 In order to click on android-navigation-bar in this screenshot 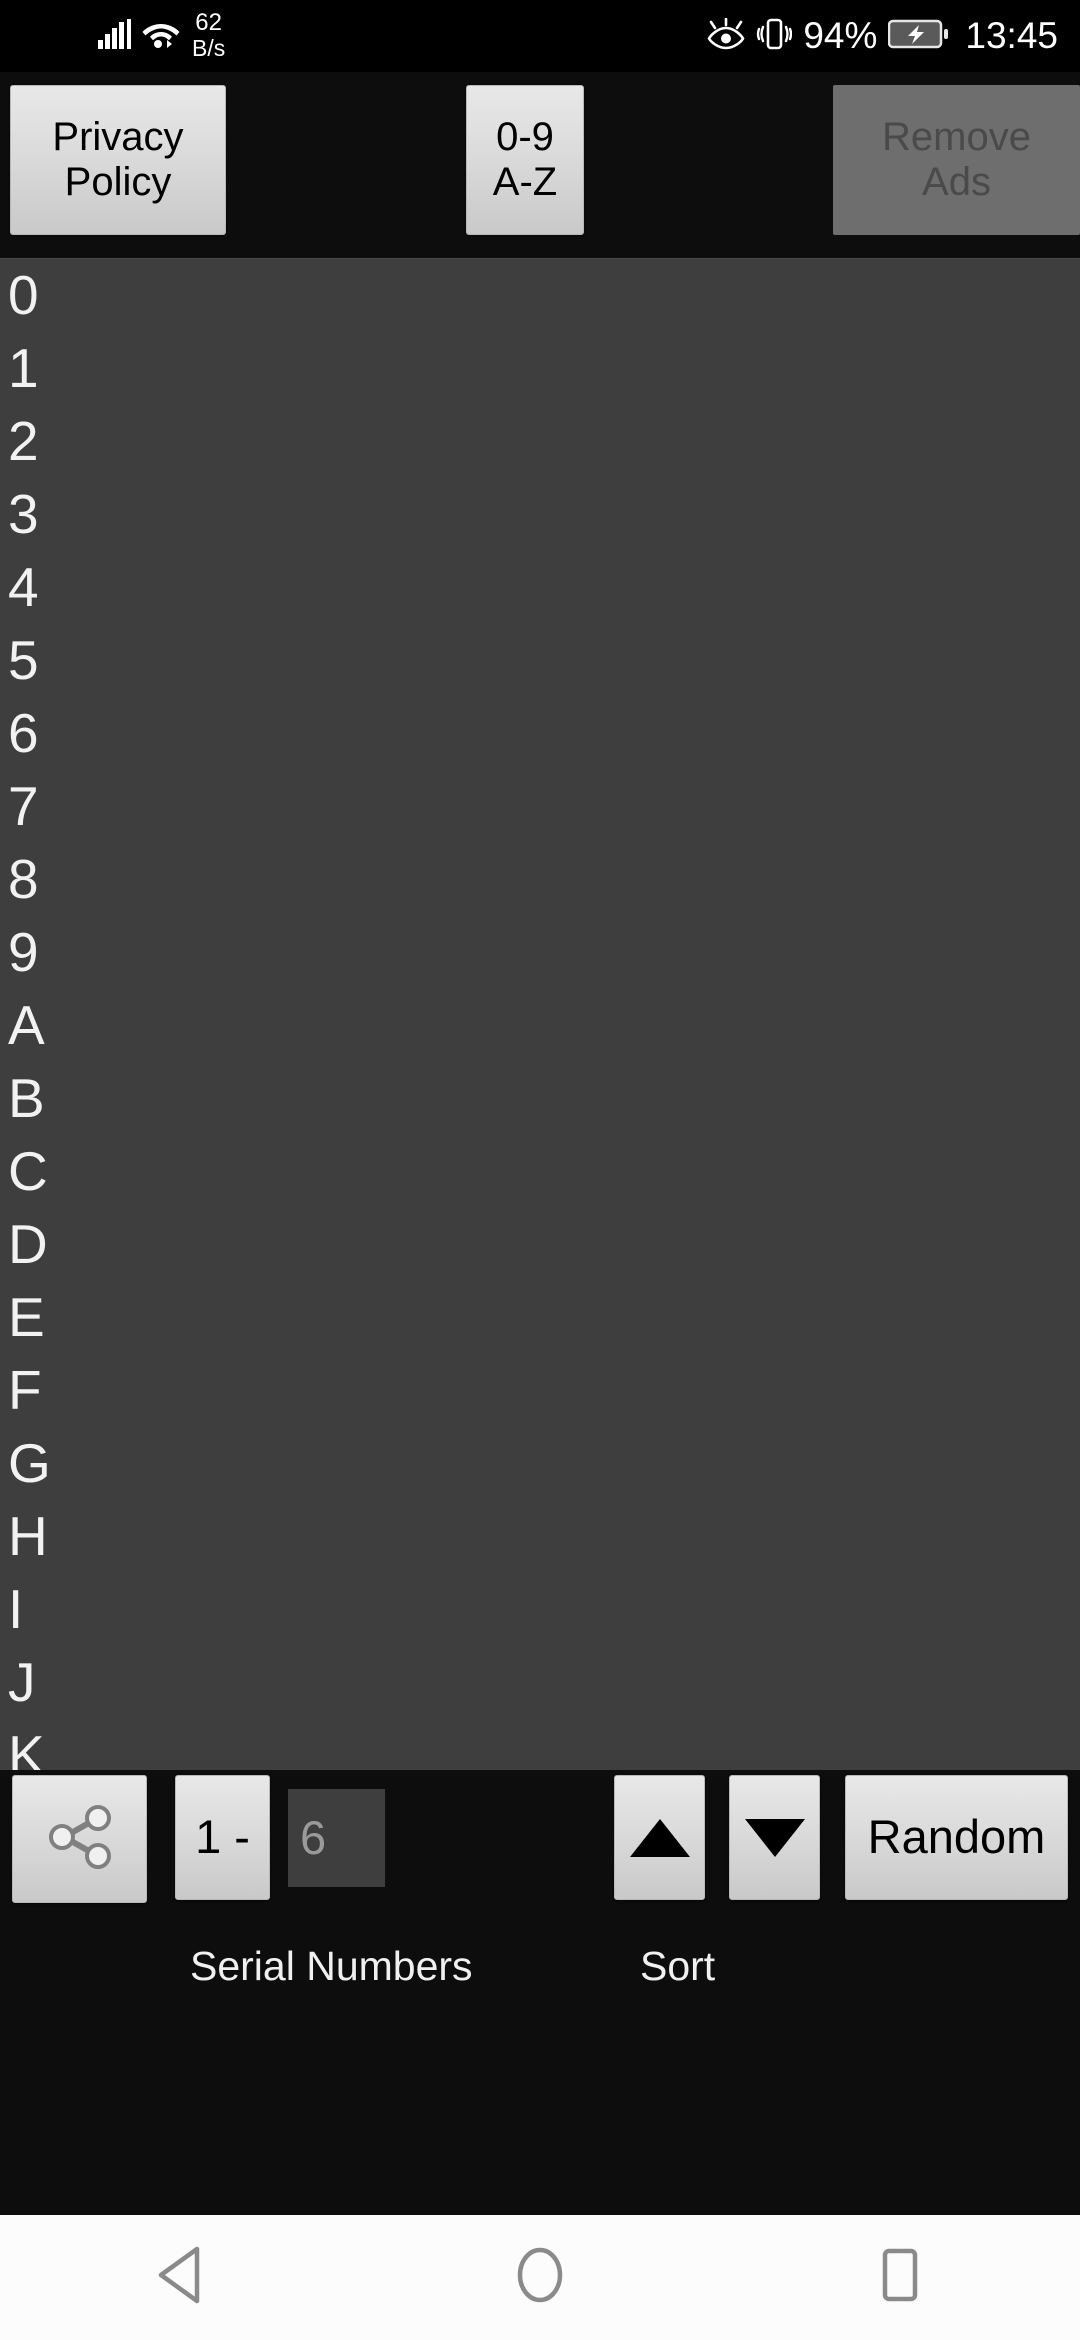, I will do `click(540, 2277)`.